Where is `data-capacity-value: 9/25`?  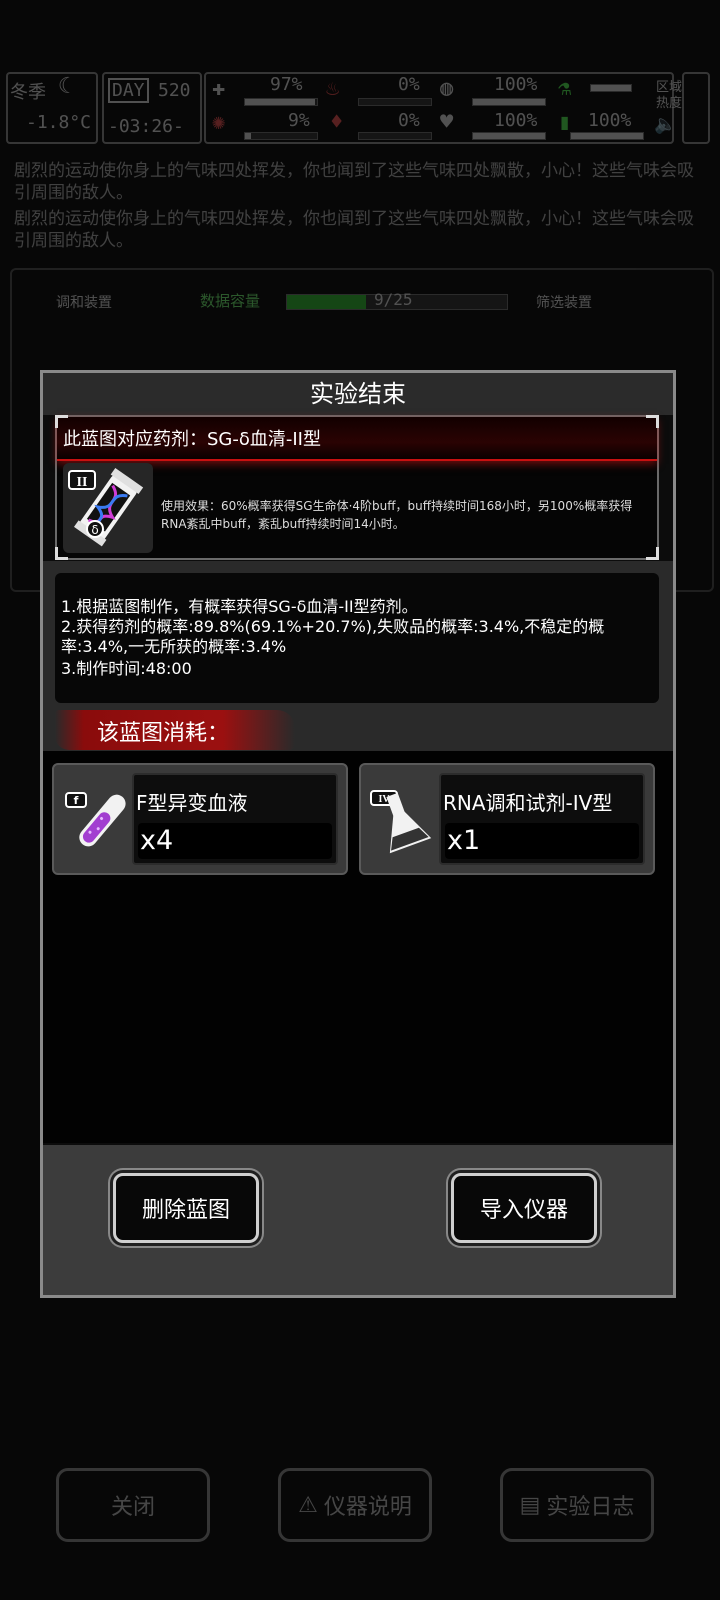
data-capacity-value: 9/25 is located at coordinates (393, 299).